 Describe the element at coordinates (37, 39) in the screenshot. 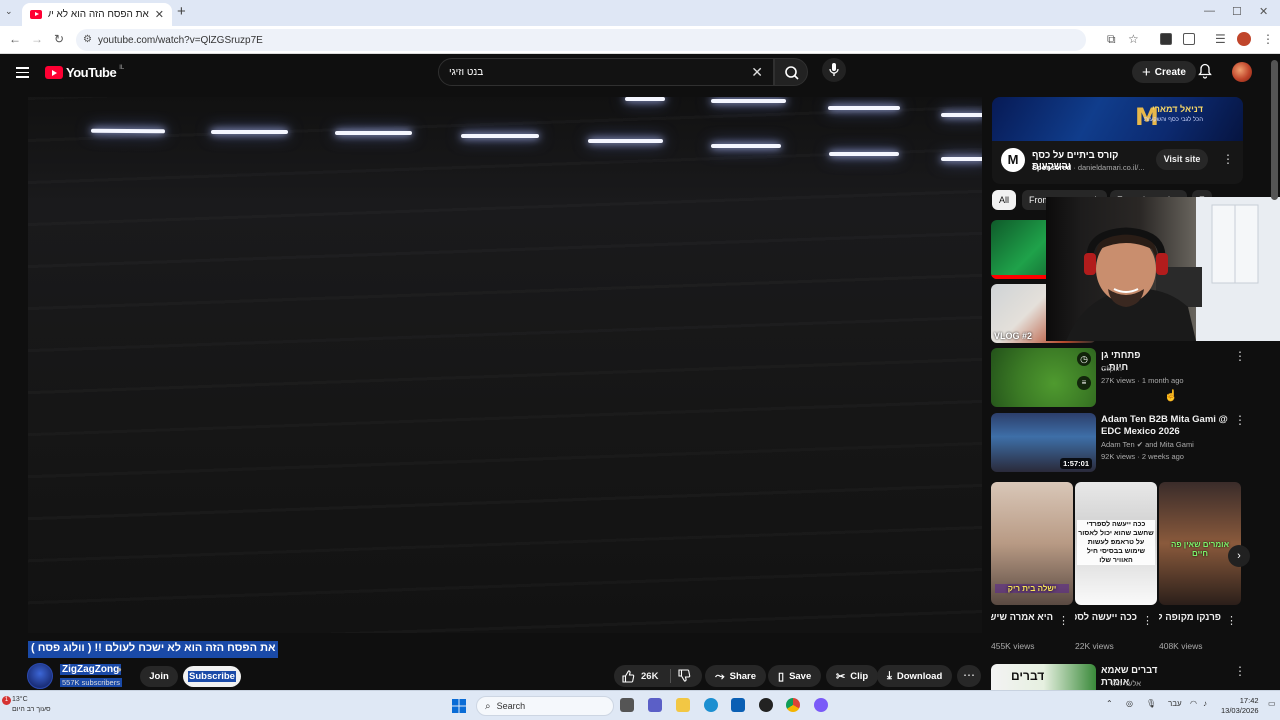

I see `forward-icon: →` at that location.